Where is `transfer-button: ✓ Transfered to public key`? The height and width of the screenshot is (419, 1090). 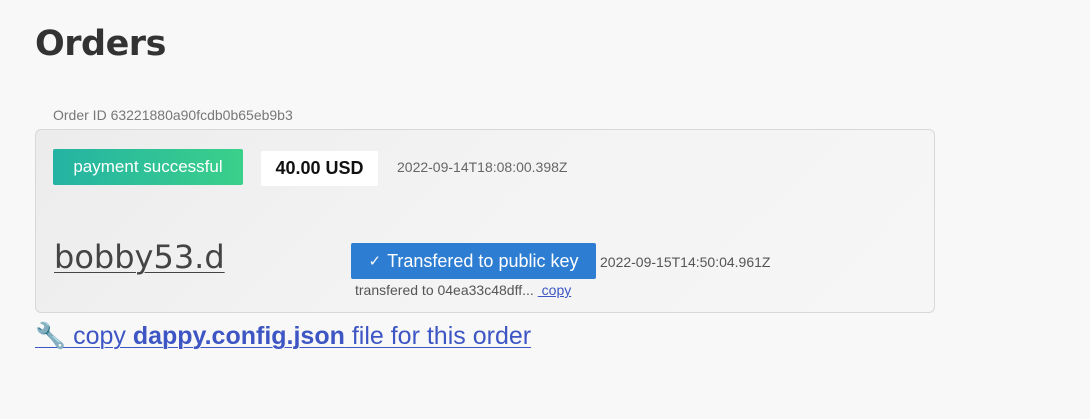
transfer-button: ✓ Transfered to public key is located at coordinates (473, 261).